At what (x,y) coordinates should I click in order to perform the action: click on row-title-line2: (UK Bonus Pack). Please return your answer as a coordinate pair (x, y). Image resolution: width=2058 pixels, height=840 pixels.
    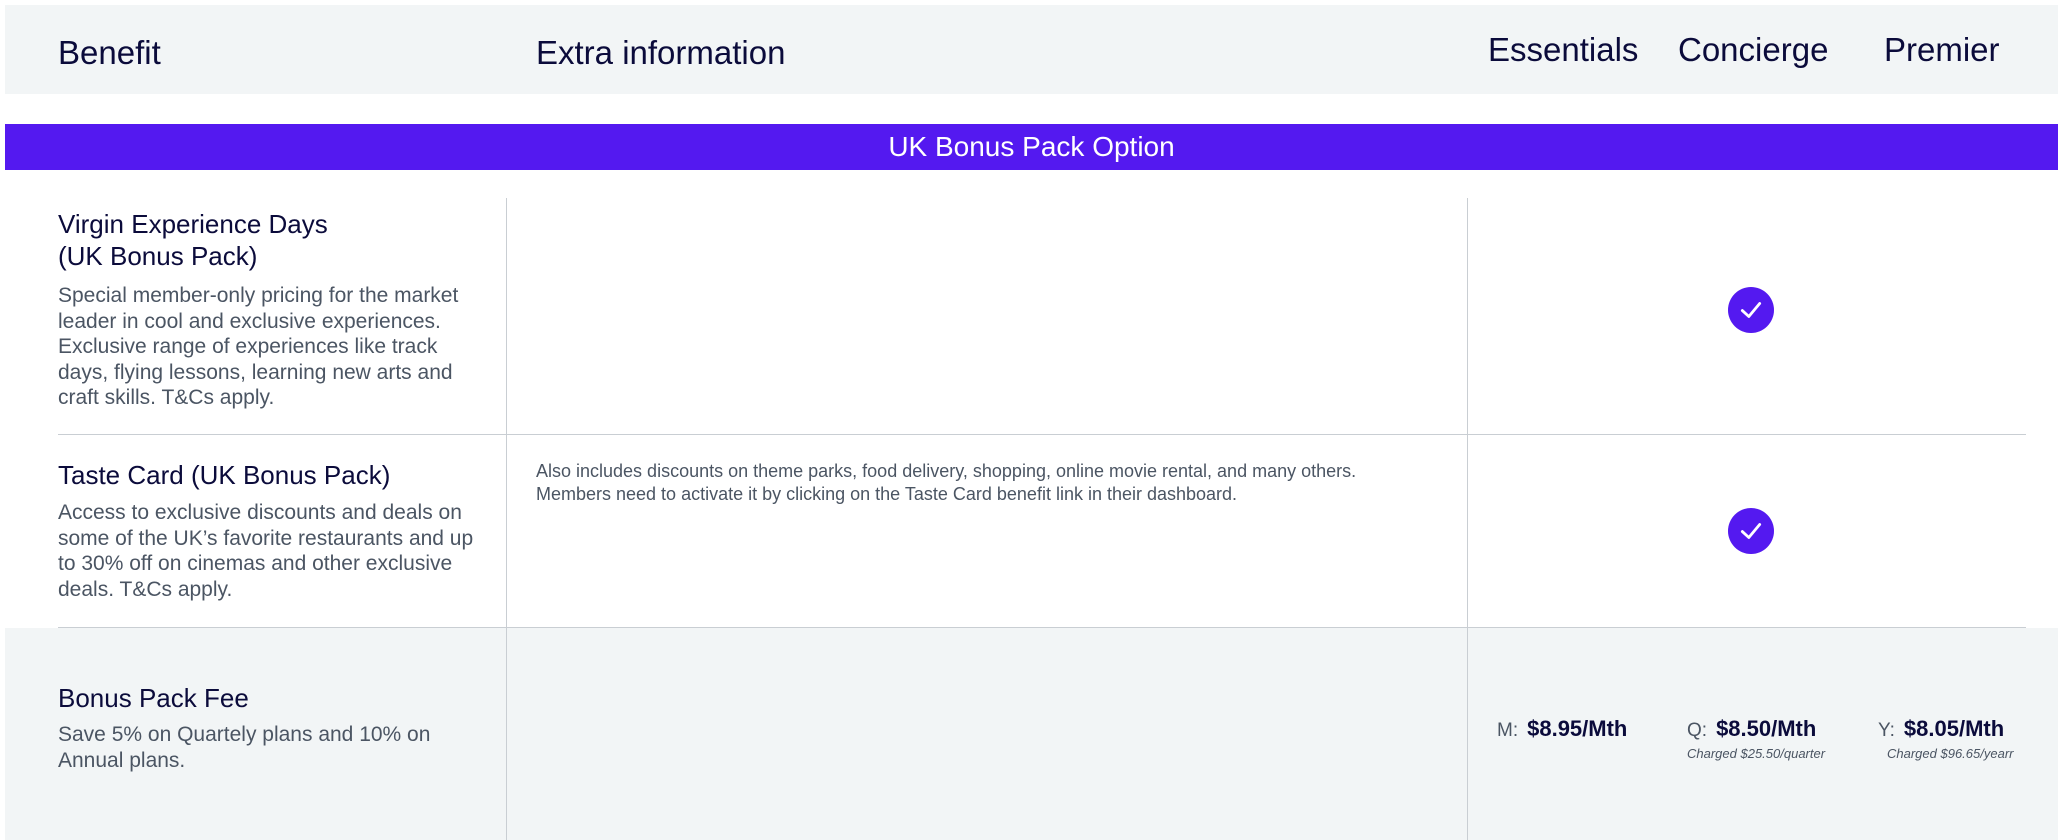
    Looking at the image, I should click on (158, 256).